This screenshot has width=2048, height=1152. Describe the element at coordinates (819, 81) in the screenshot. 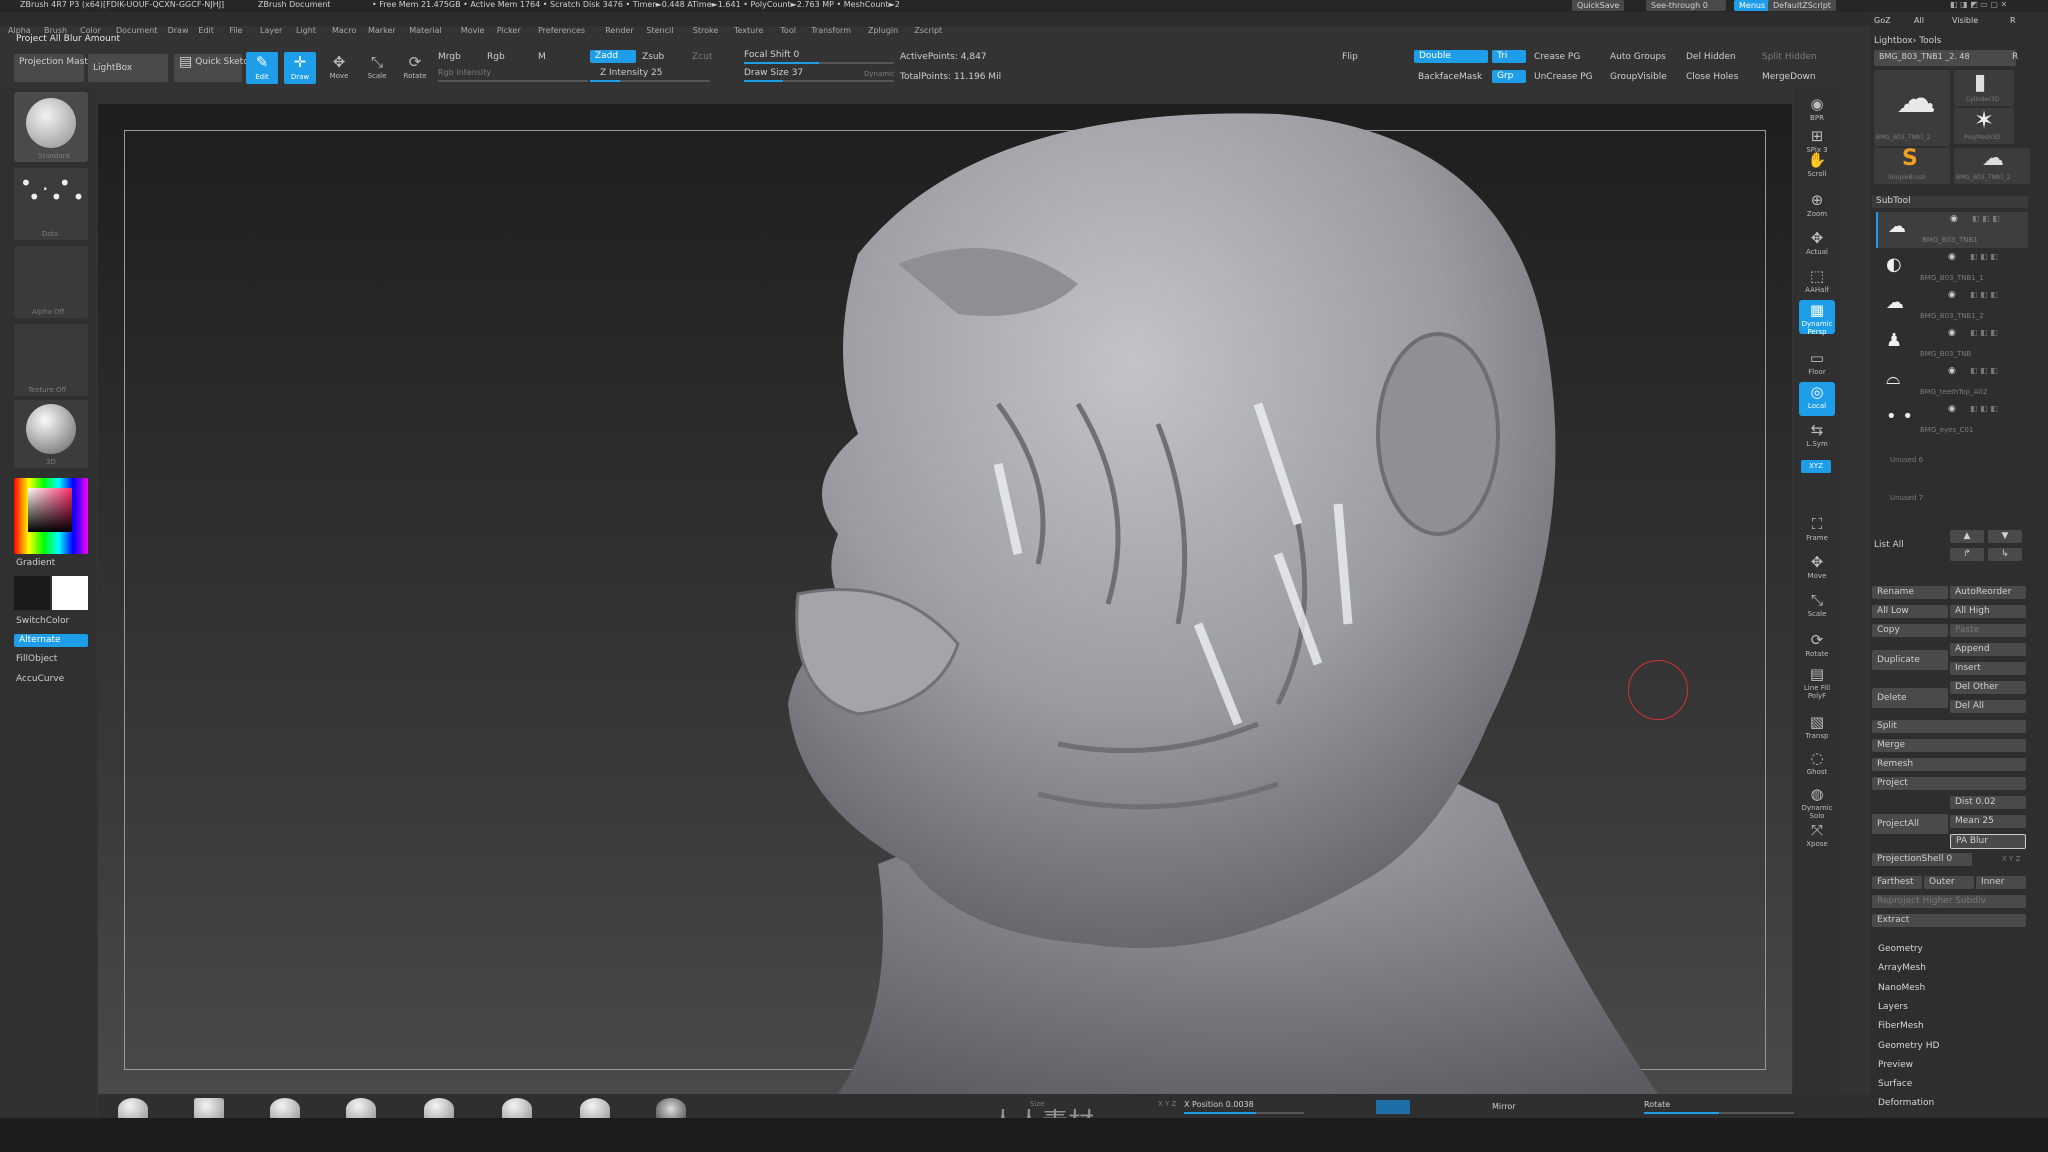

I see `draw-size-track` at that location.